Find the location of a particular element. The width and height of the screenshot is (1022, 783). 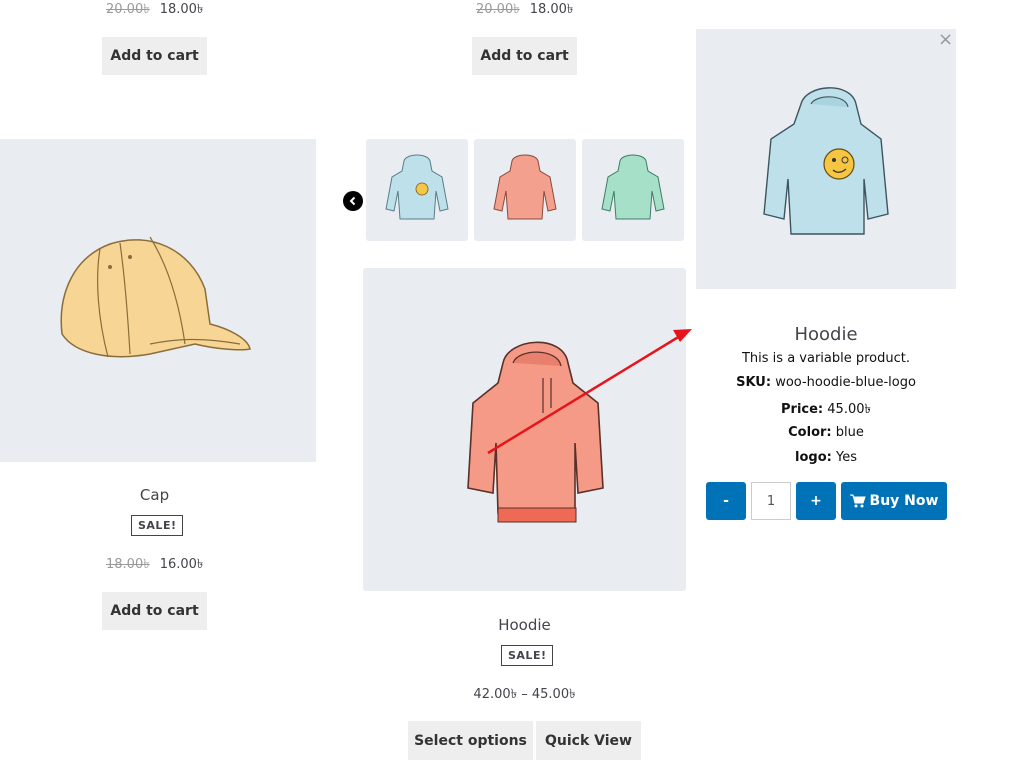

top-product-2-price: 20.00৳ 18.00৳ is located at coordinates (524, 10).